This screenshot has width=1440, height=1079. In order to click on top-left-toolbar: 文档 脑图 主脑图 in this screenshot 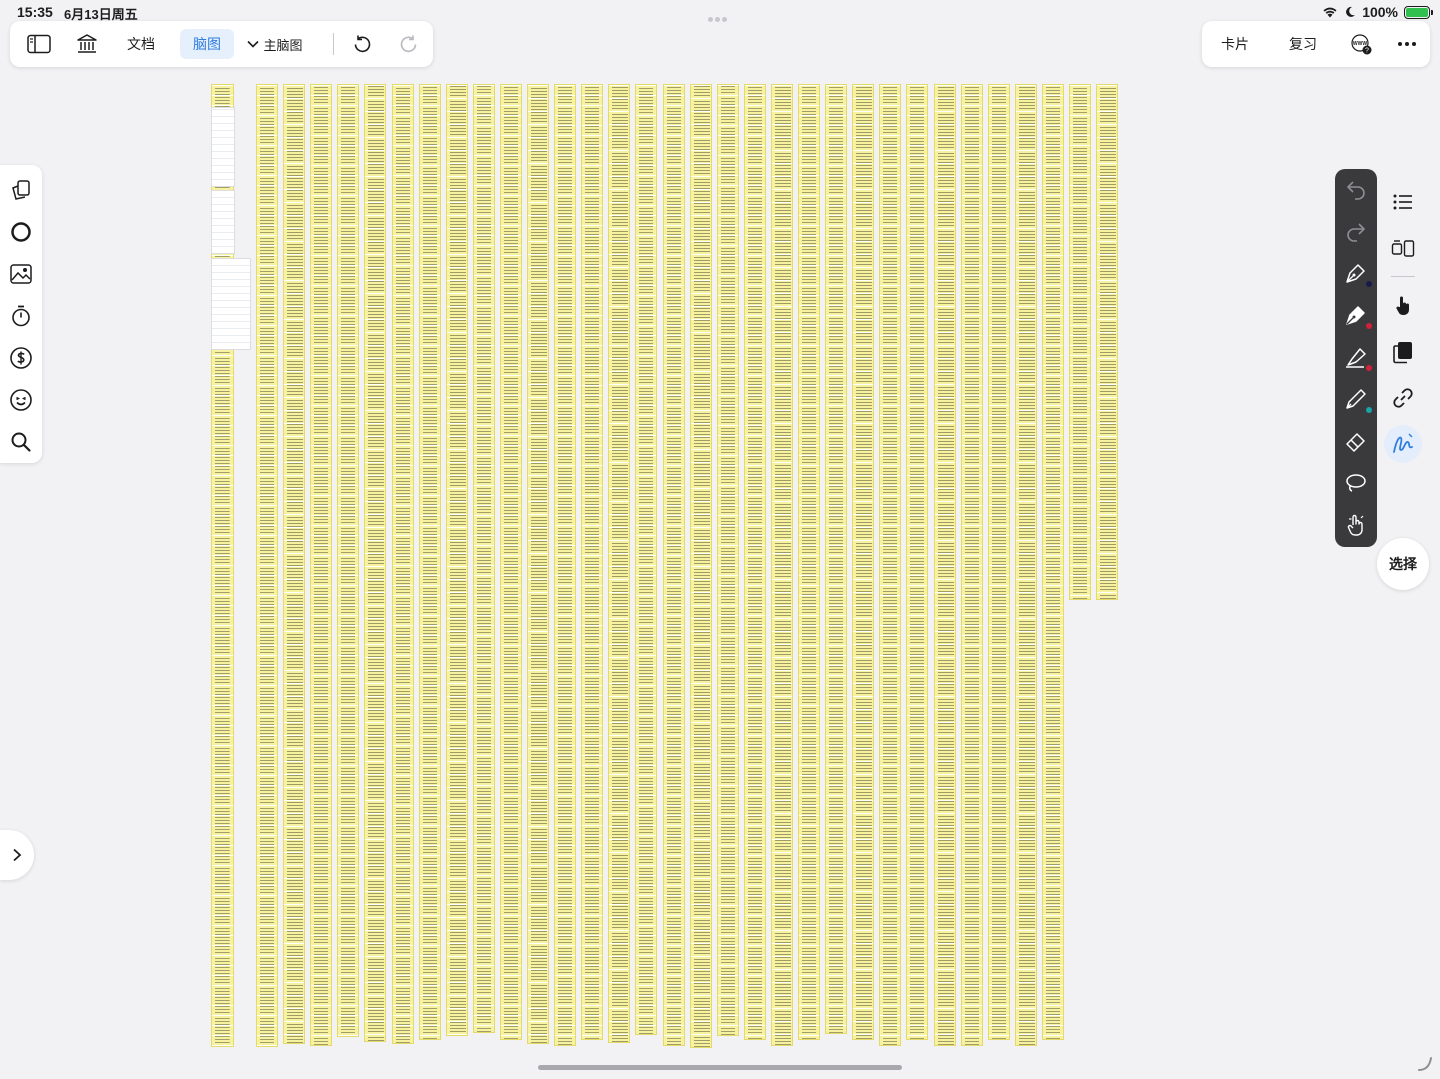, I will do `click(221, 44)`.